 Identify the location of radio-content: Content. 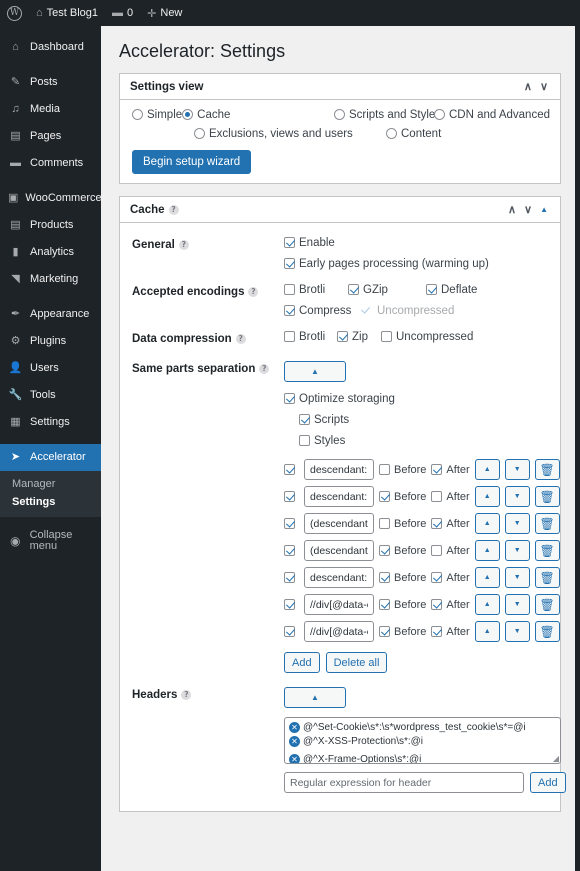
(413, 134).